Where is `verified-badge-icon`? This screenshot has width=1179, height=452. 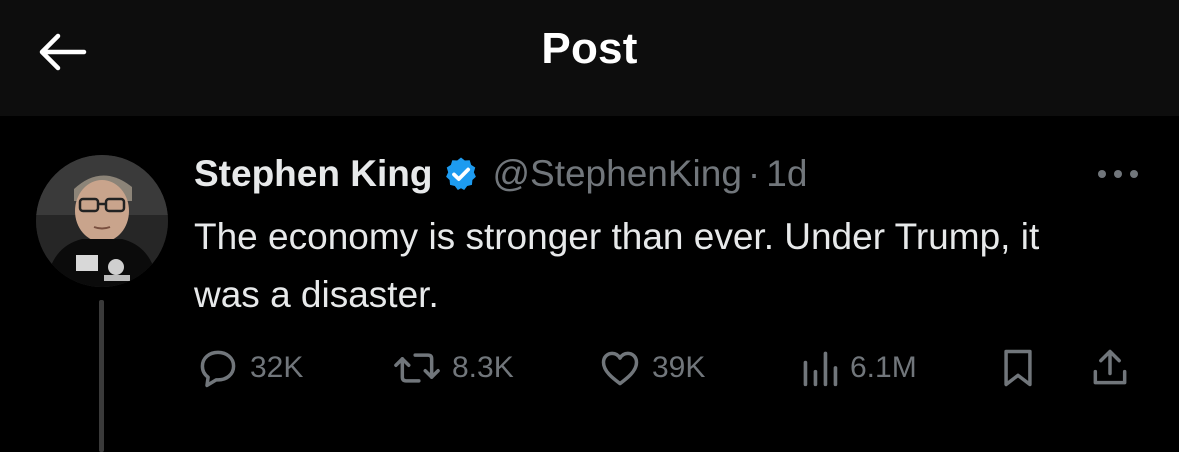 verified-badge-icon is located at coordinates (461, 174).